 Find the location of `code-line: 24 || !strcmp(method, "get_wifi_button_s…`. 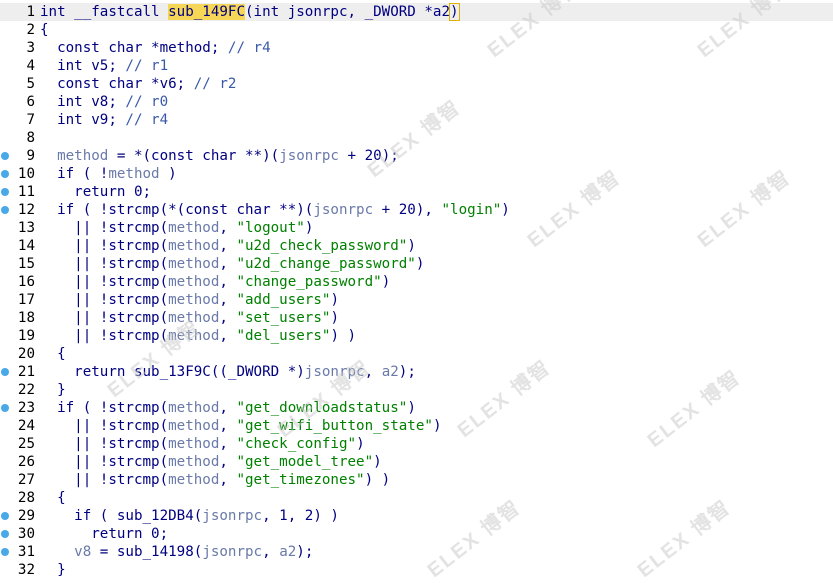

code-line: 24 || !strcmp(method, "get_wifi_button_s… is located at coordinates (416, 426).